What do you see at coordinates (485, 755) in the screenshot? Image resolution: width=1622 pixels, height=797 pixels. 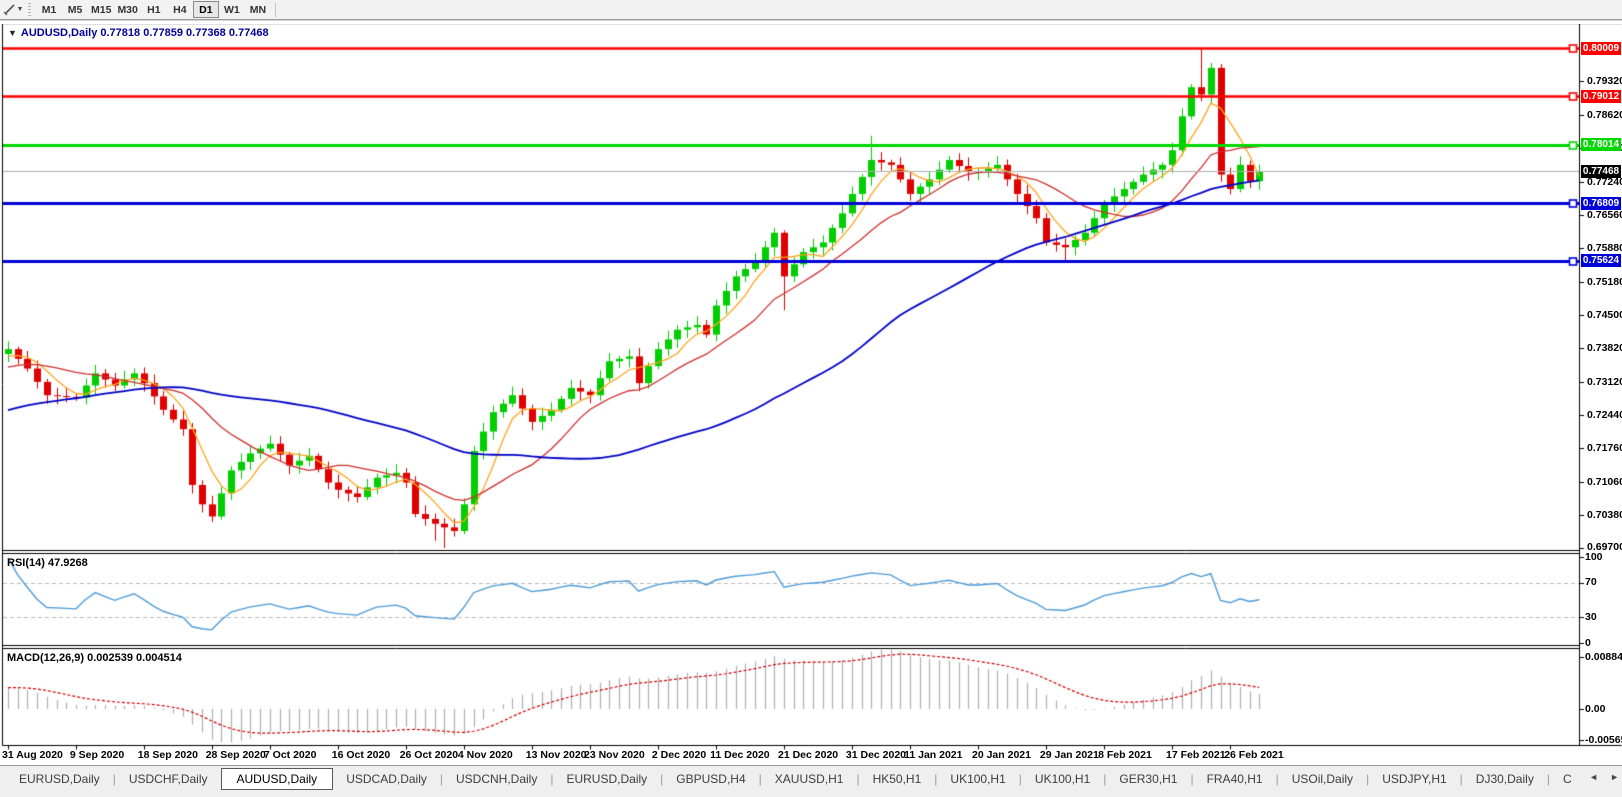 I see `date-axis-label: 4 Nov 2020` at bounding box center [485, 755].